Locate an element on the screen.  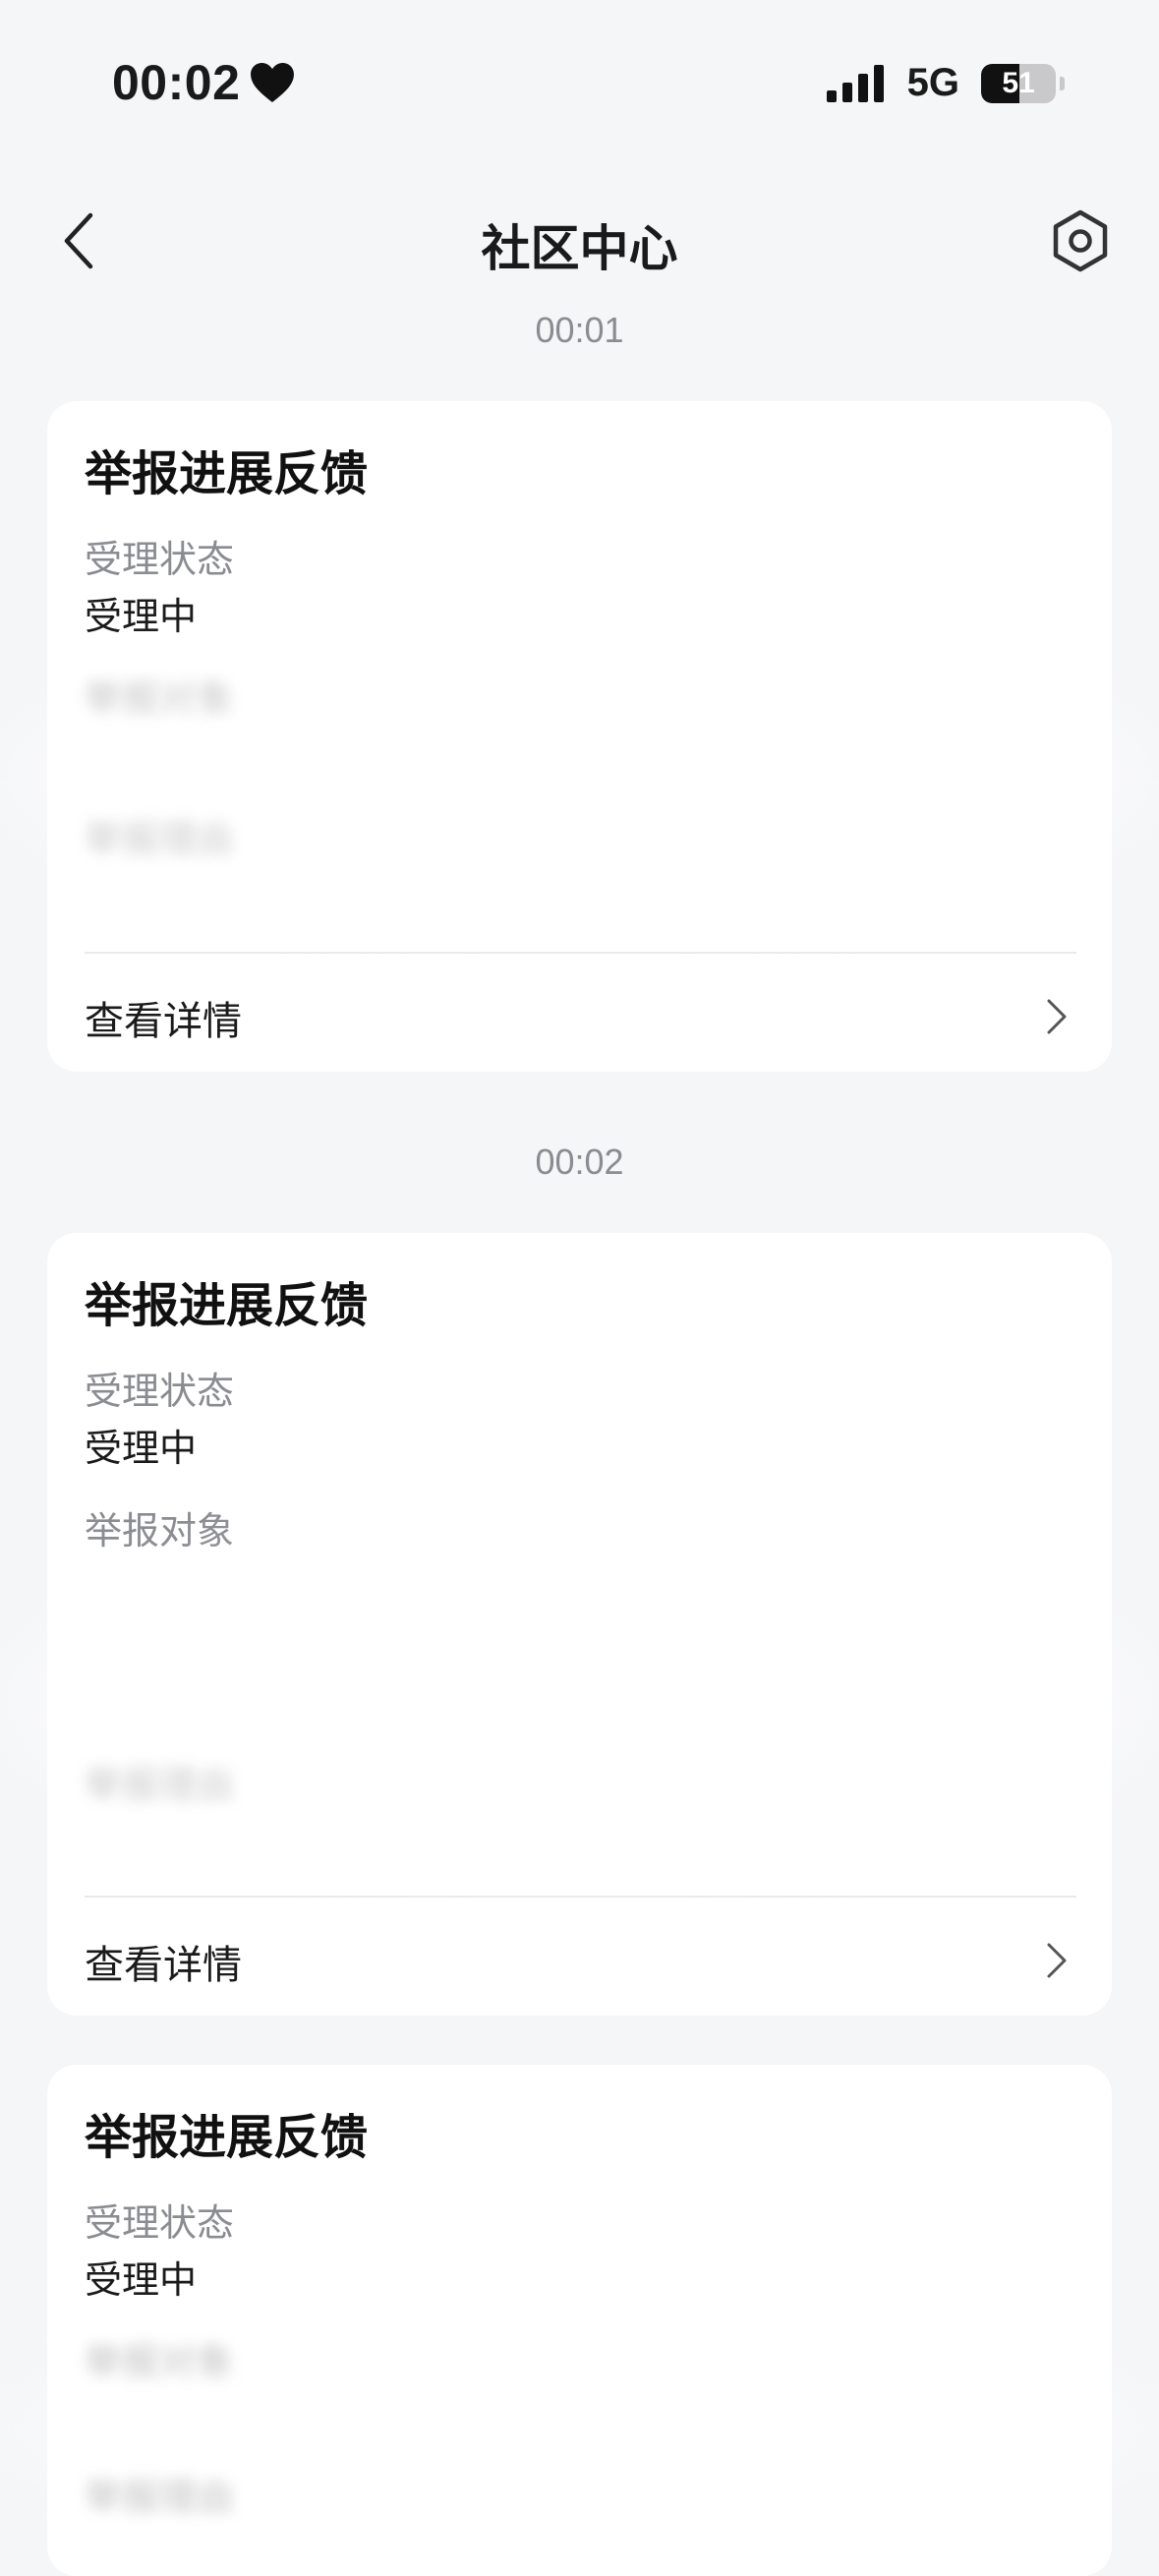
nav-bar: 社区中心 is located at coordinates (580, 241).